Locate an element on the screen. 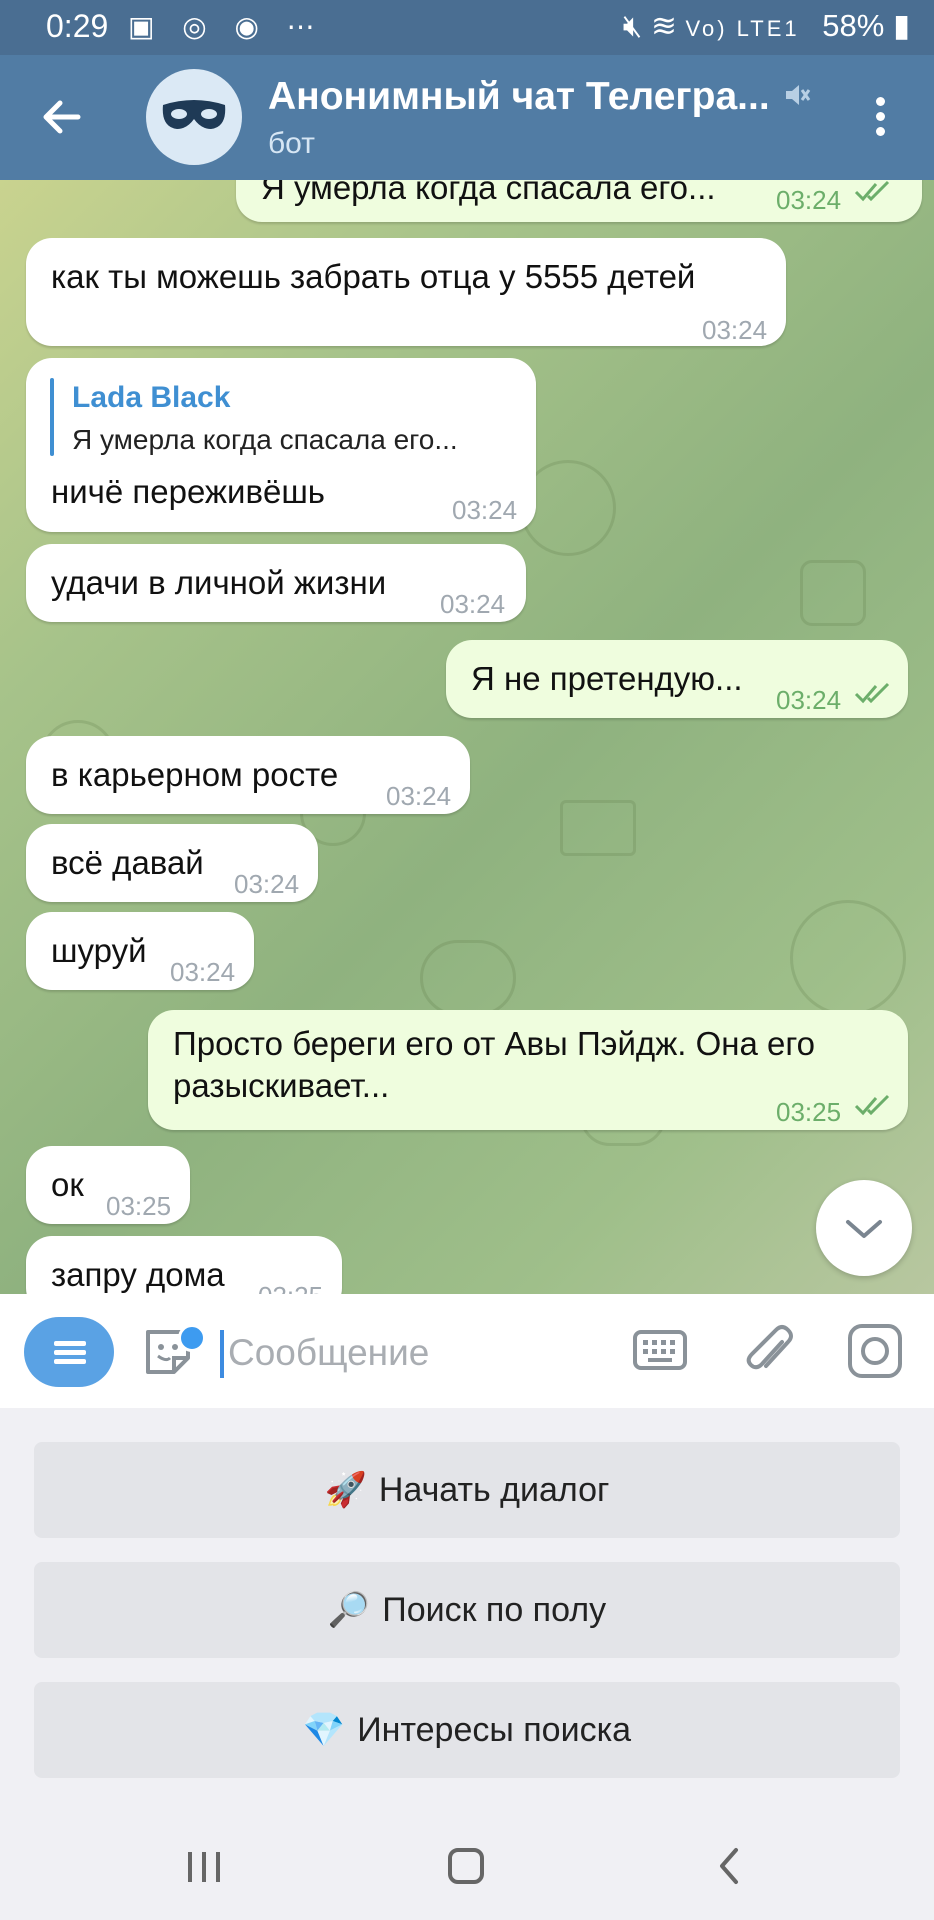 The width and height of the screenshot is (934, 1920). message-incoming: запру дома 03:25 is located at coordinates (184, 1265).